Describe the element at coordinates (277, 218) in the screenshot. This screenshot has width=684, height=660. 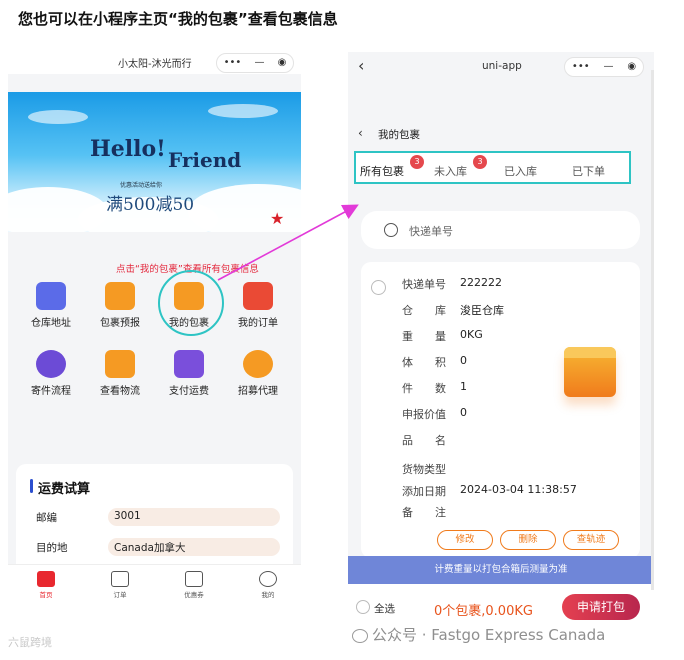
I see `star-icon: ★` at that location.